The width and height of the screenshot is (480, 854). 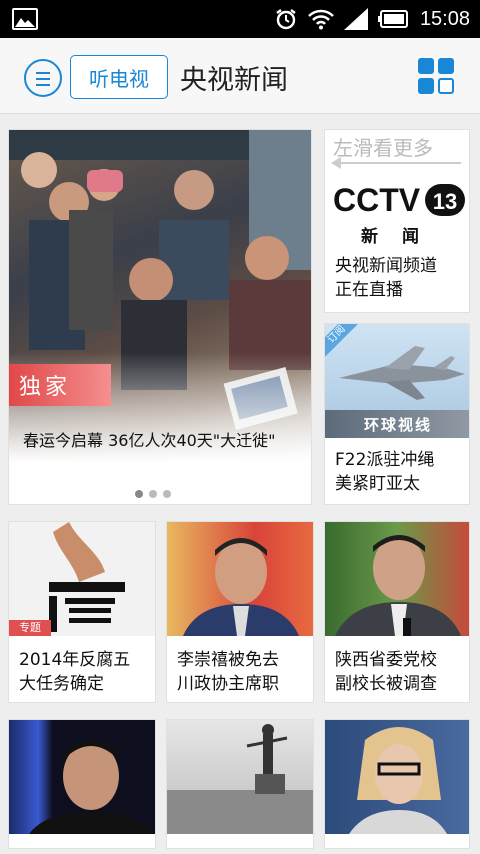 I want to click on menu-button, so click(x=43, y=78).